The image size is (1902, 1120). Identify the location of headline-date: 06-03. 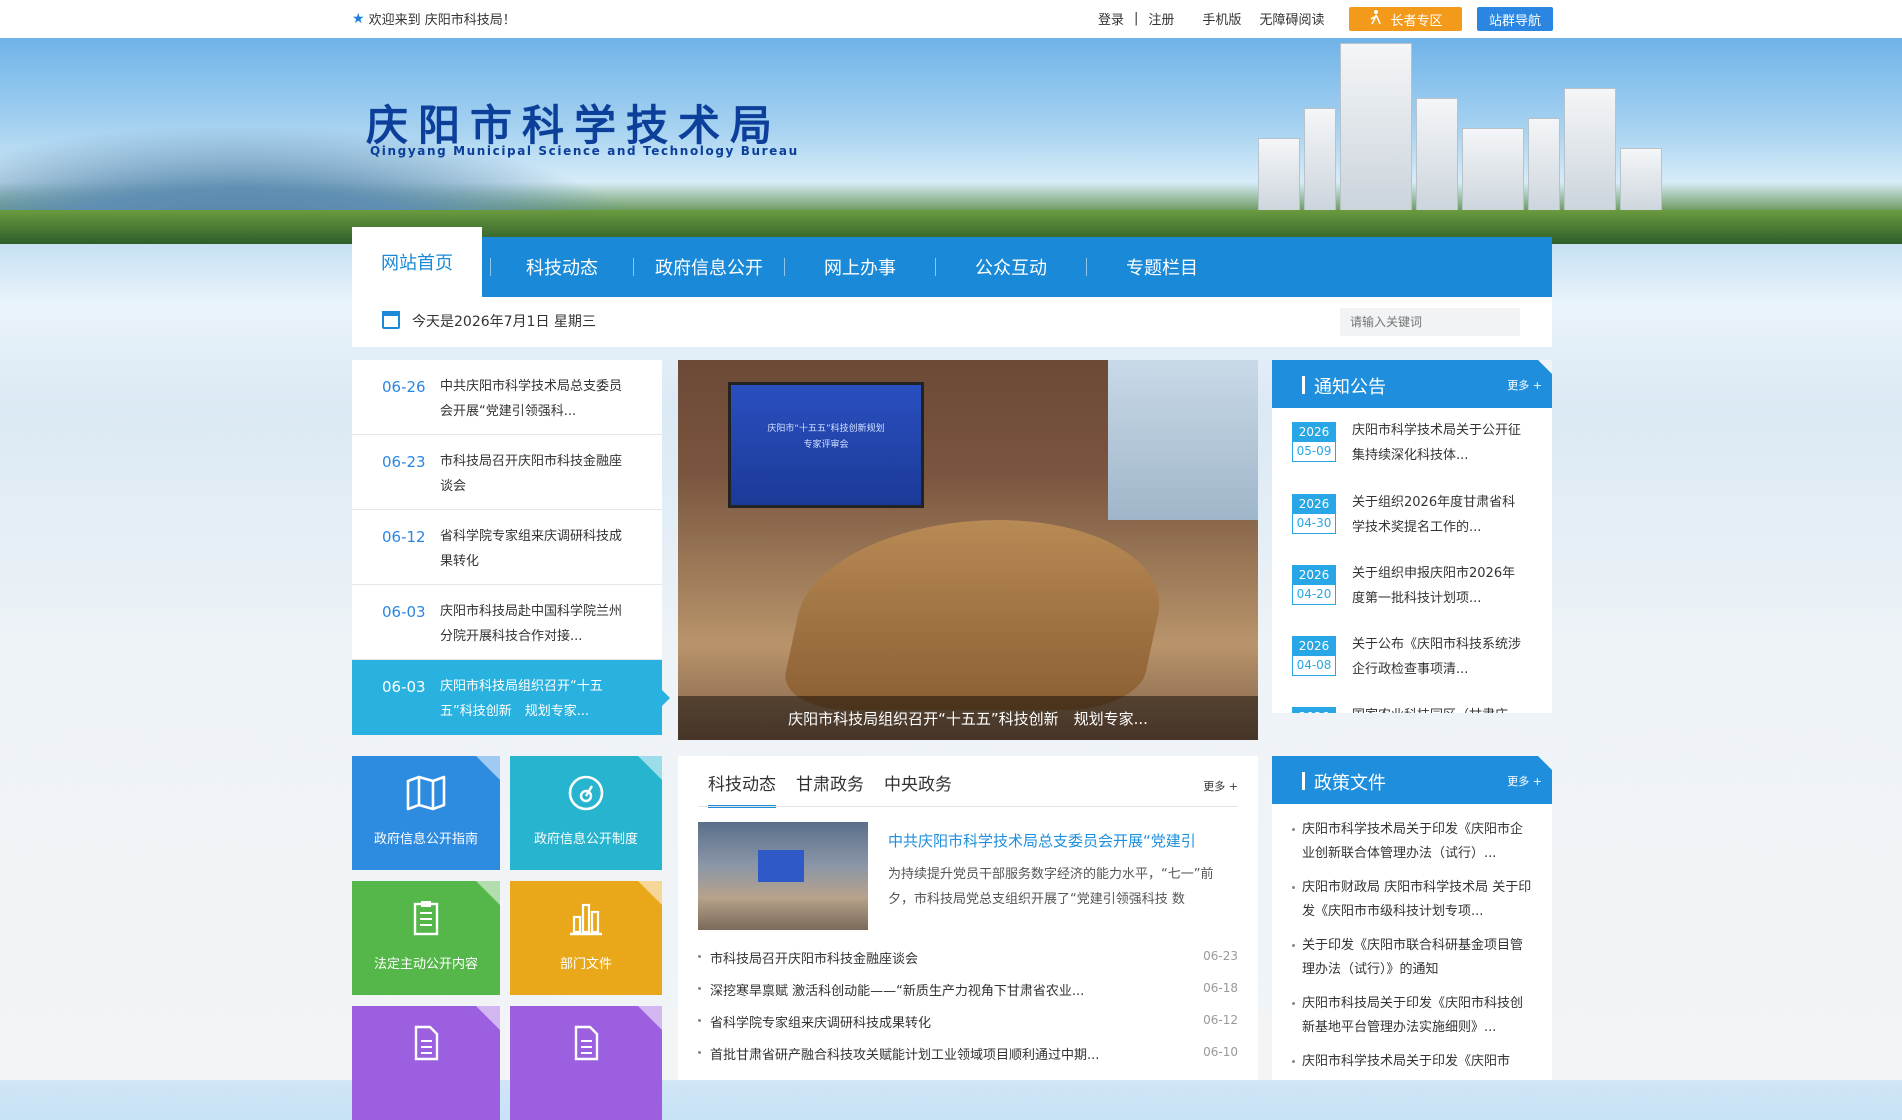
(404, 687).